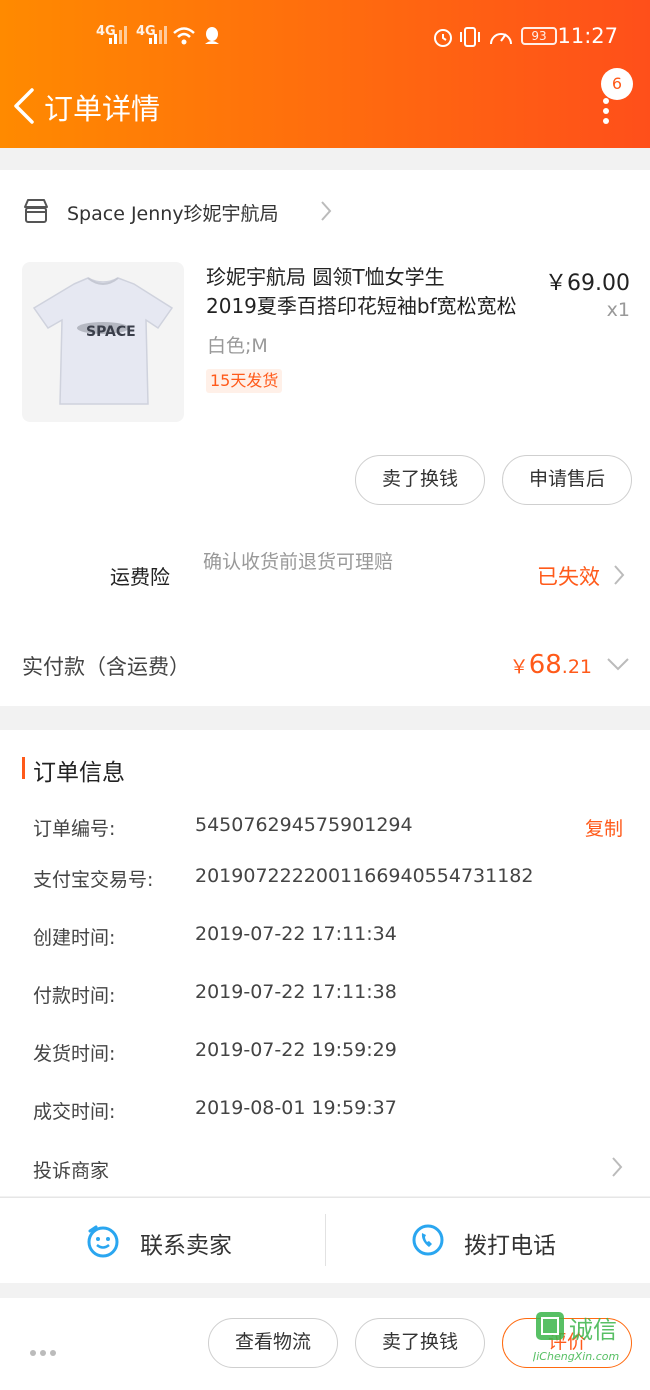  Describe the element at coordinates (568, 576) in the screenshot. I see `insurance-status: 已失效` at that location.